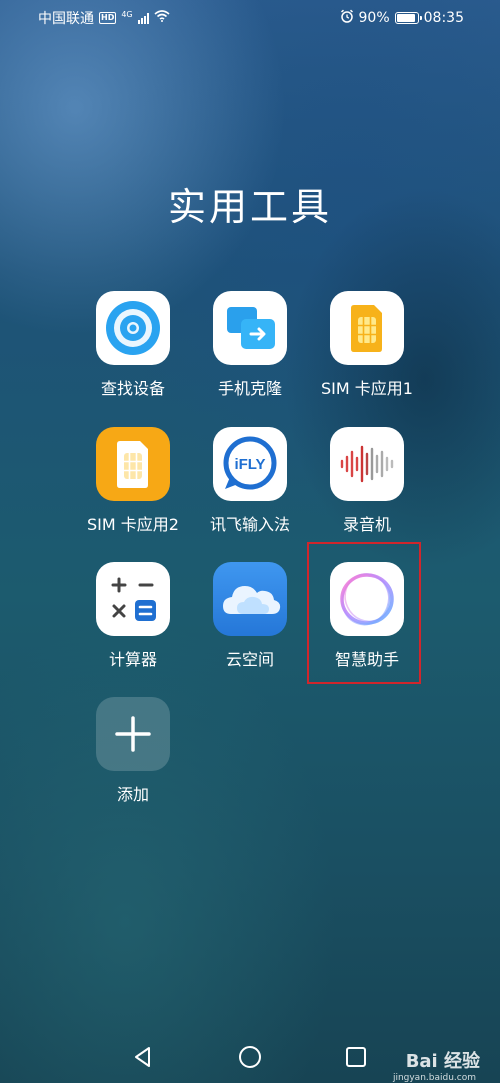 Image resolution: width=500 pixels, height=1083 pixels. What do you see at coordinates (250, 599) in the screenshot?
I see `cloud-icon` at bounding box center [250, 599].